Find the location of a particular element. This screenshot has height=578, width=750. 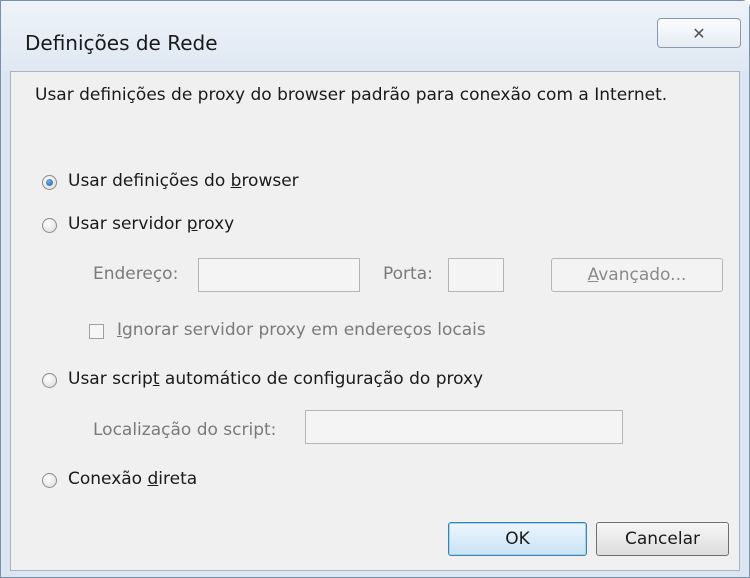

ok-button: OK is located at coordinates (517, 539).